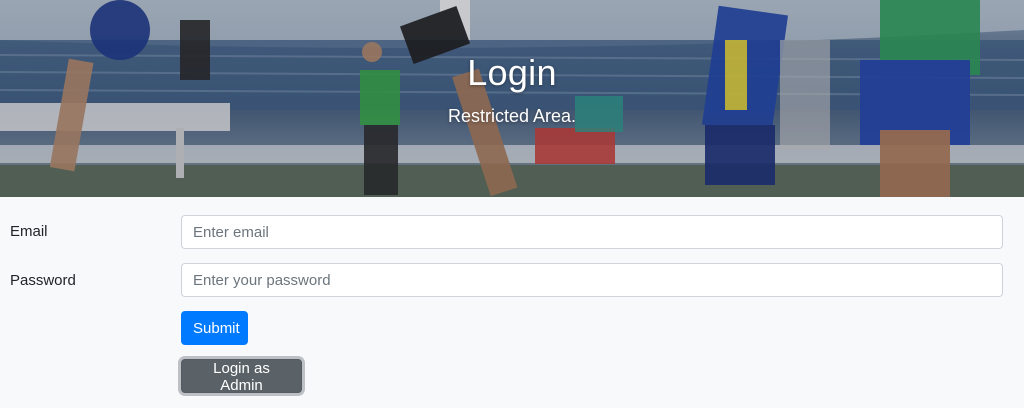 The image size is (1024, 408). Describe the element at coordinates (214, 328) in the screenshot. I see `submit-button: Submit` at that location.